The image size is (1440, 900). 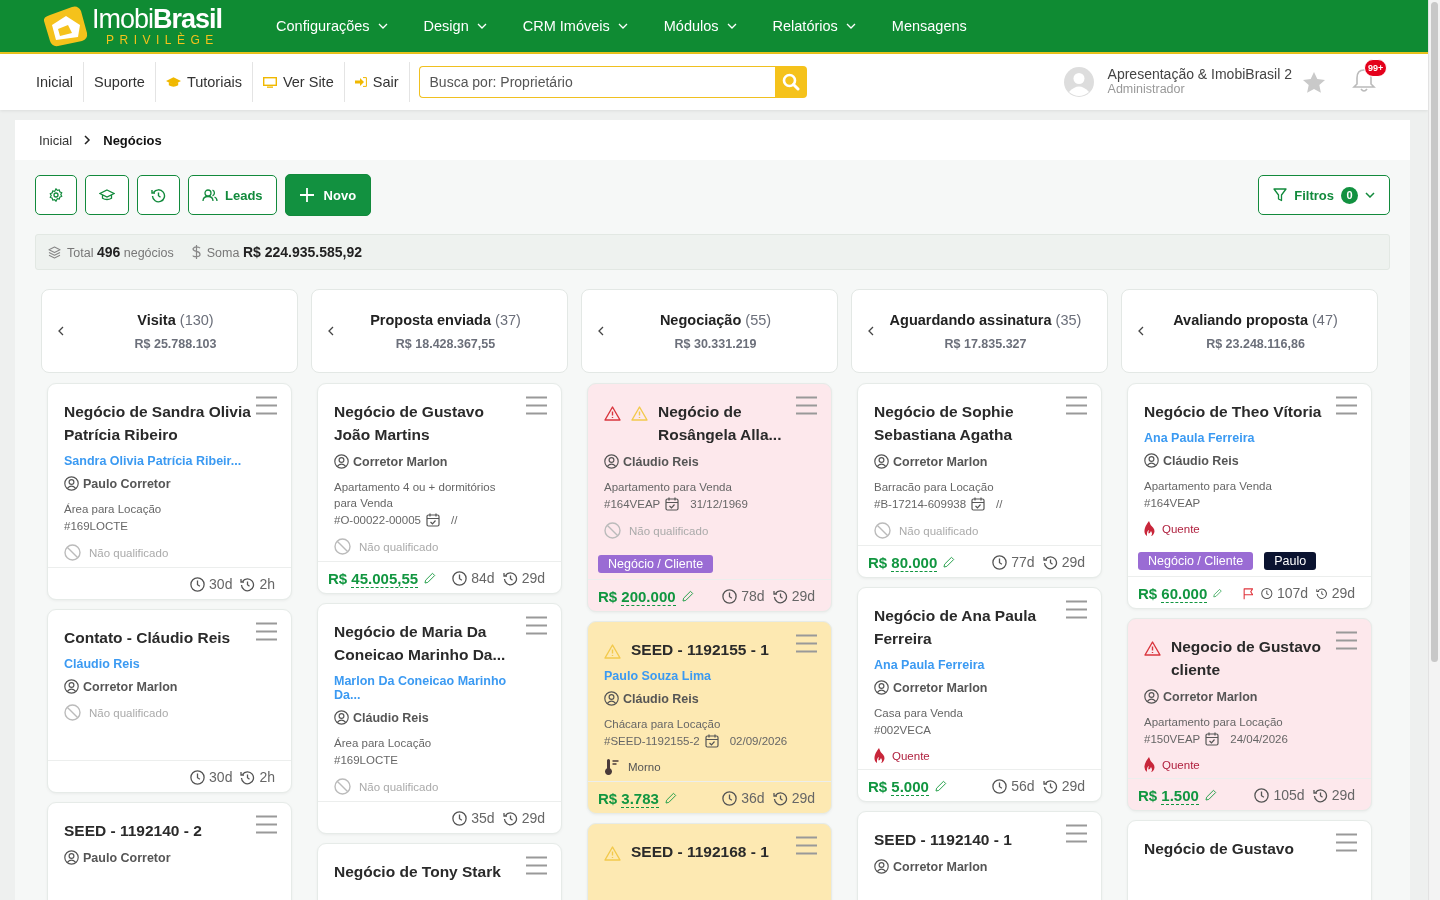 I want to click on training-button, so click(x=107, y=195).